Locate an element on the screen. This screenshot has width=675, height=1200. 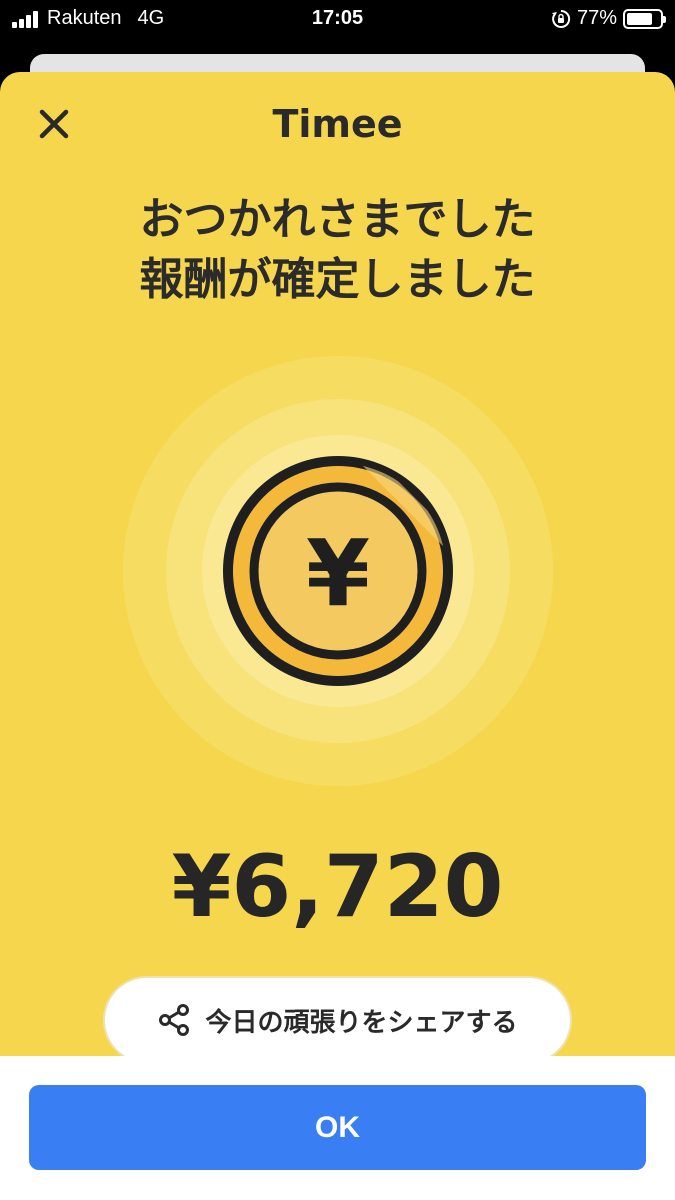
orientation-lock-icon is located at coordinates (561, 18).